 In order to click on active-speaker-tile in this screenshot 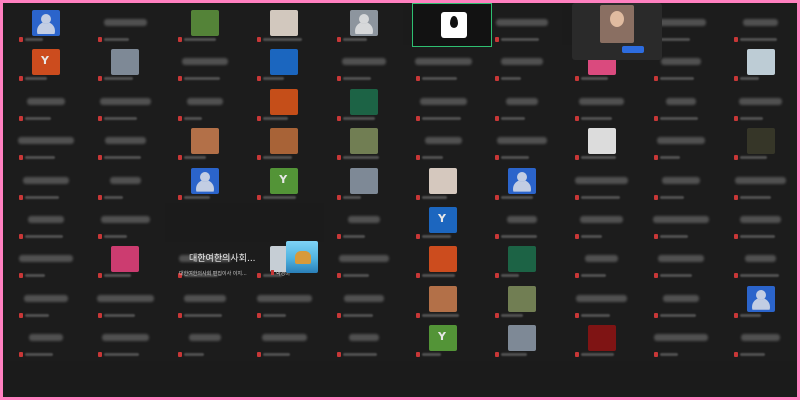, I will do `click(452, 25)`.